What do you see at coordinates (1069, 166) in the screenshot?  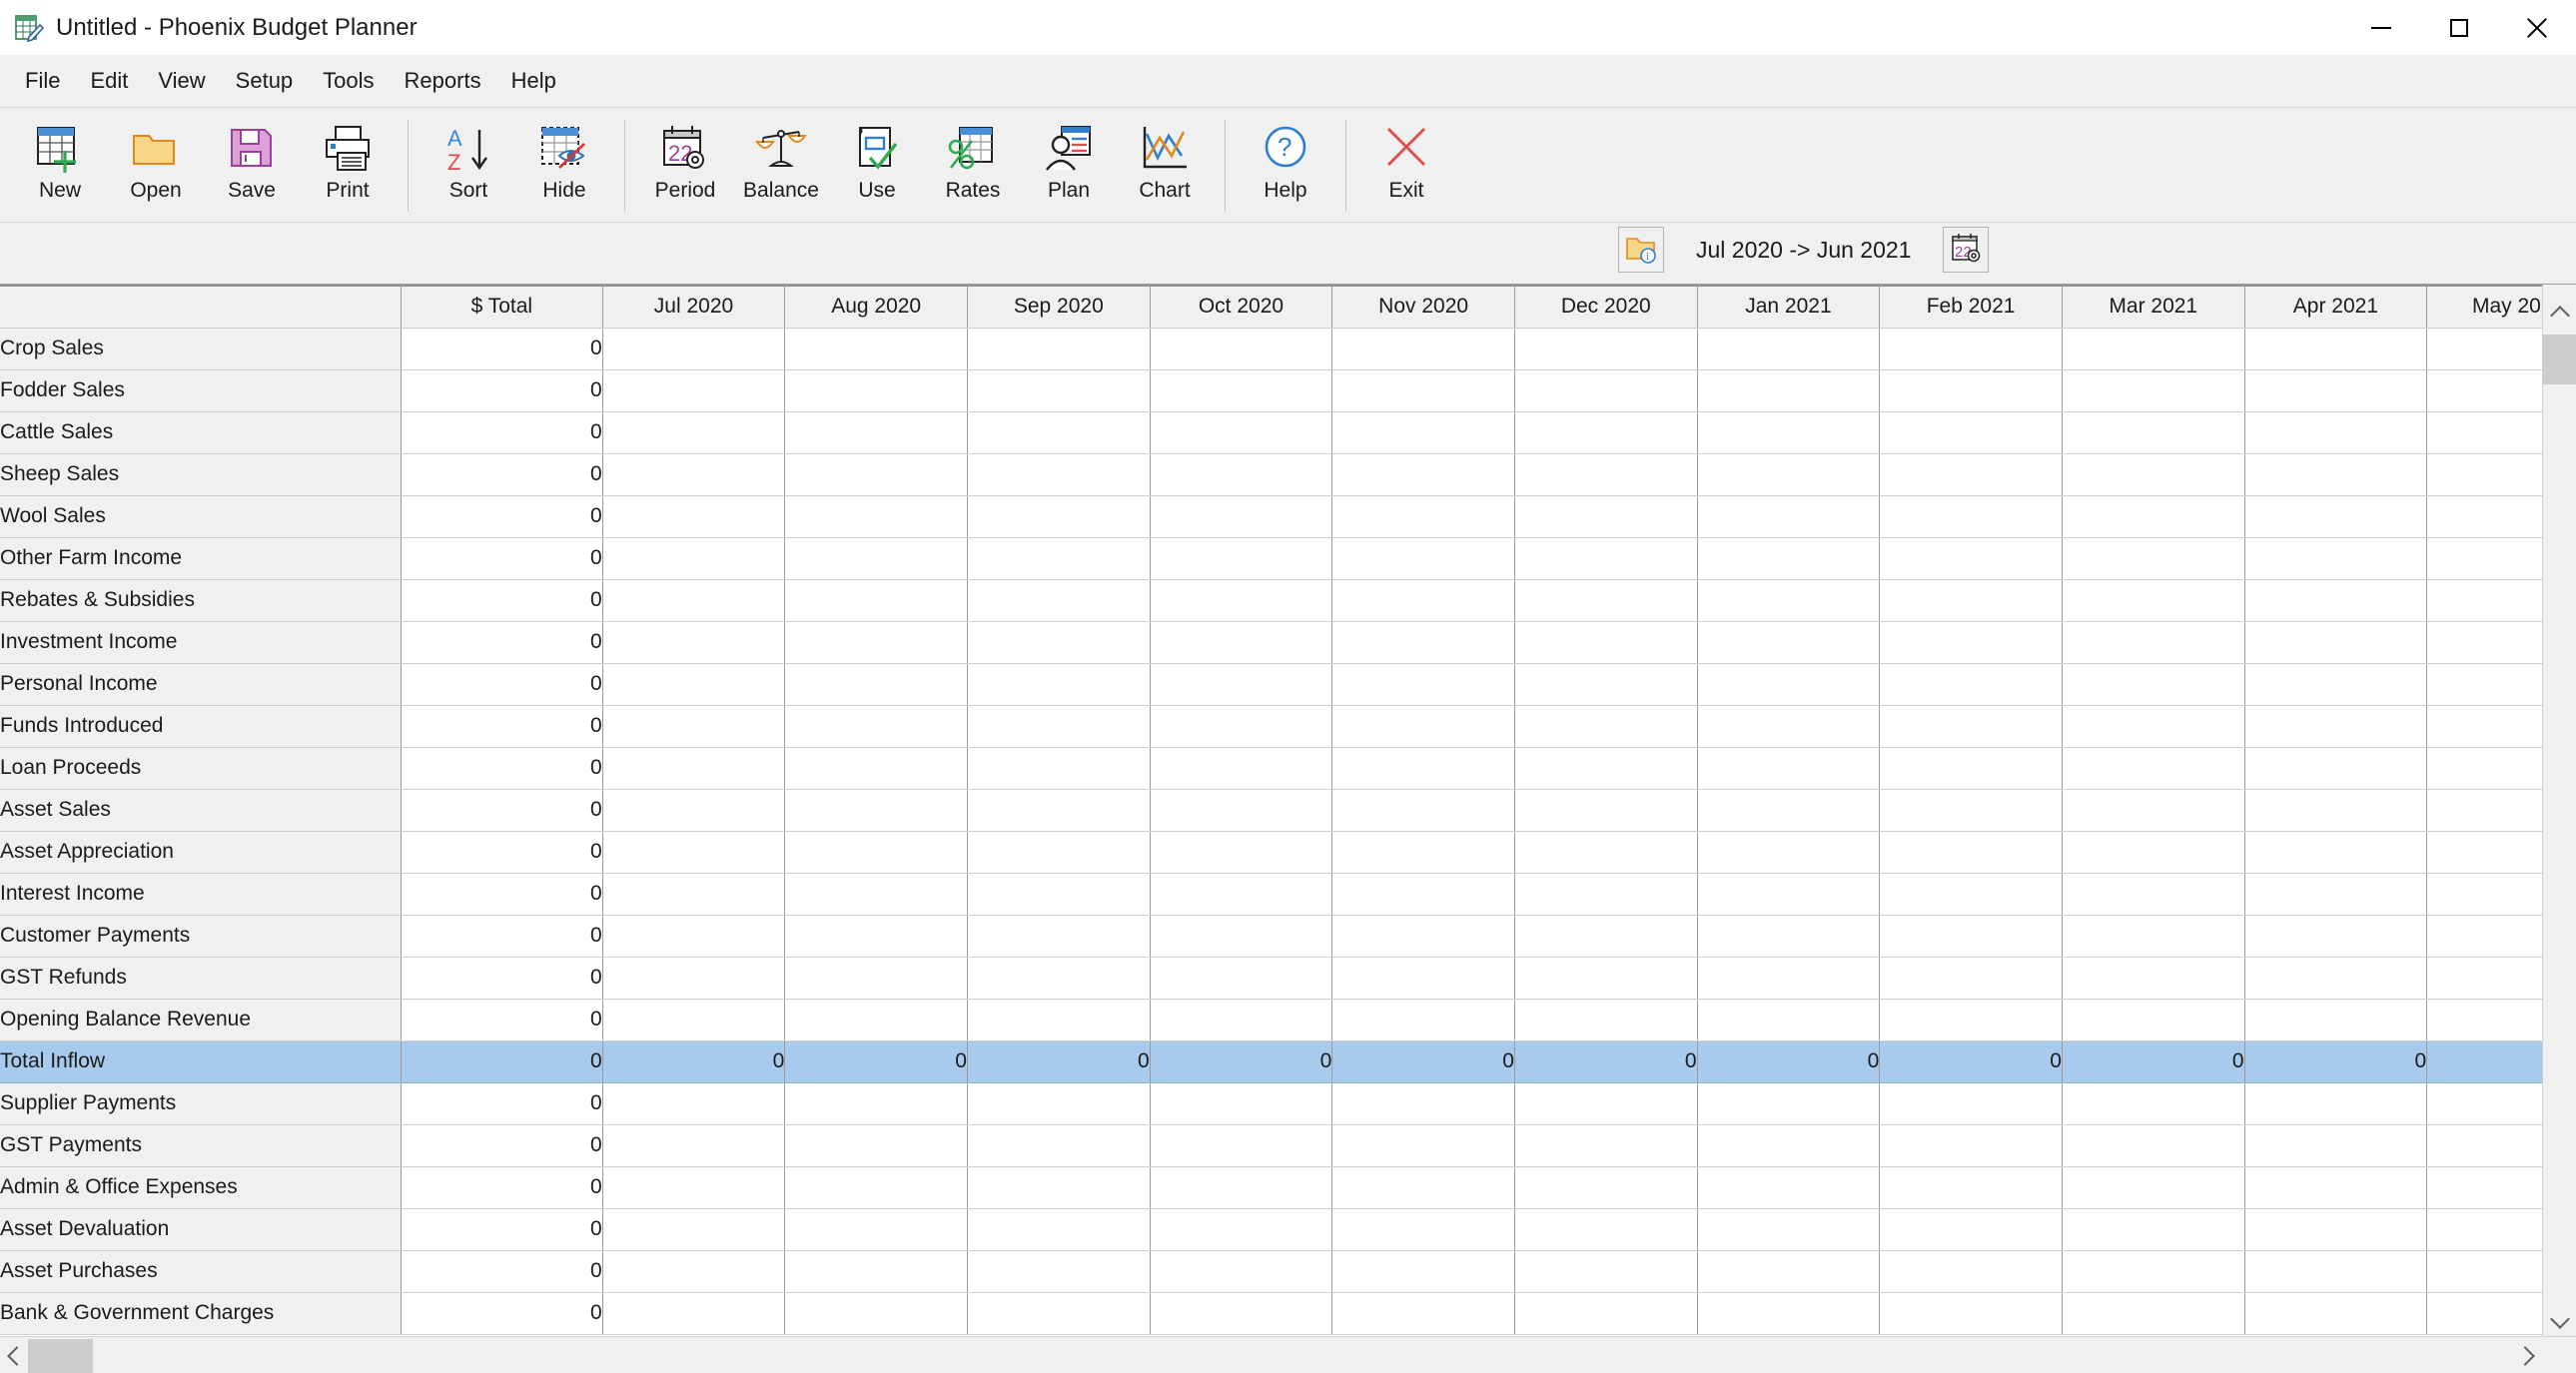 I see `toolbar-plan-button: Plan` at bounding box center [1069, 166].